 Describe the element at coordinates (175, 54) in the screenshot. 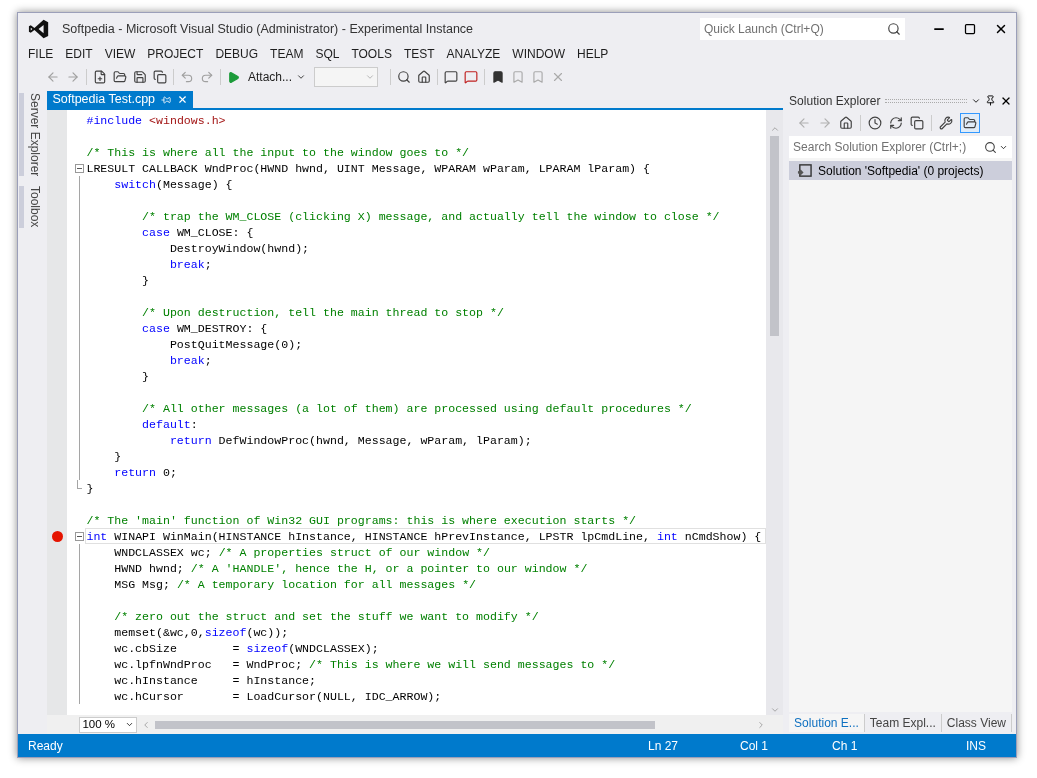

I see `menu-item: PROJECT` at that location.